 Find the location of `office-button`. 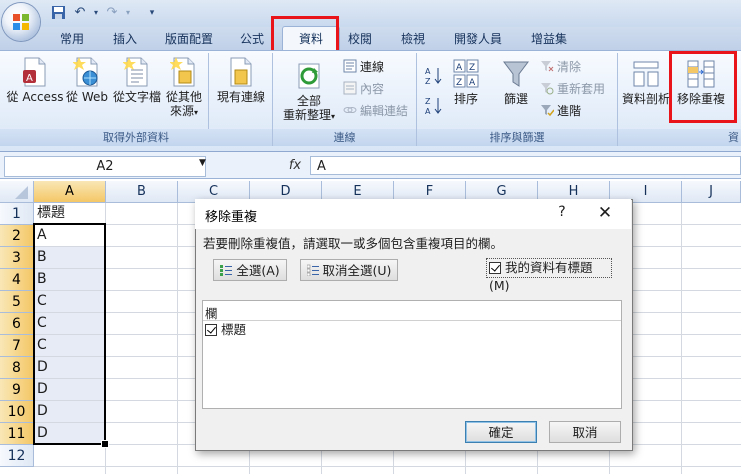

office-button is located at coordinates (21, 22).